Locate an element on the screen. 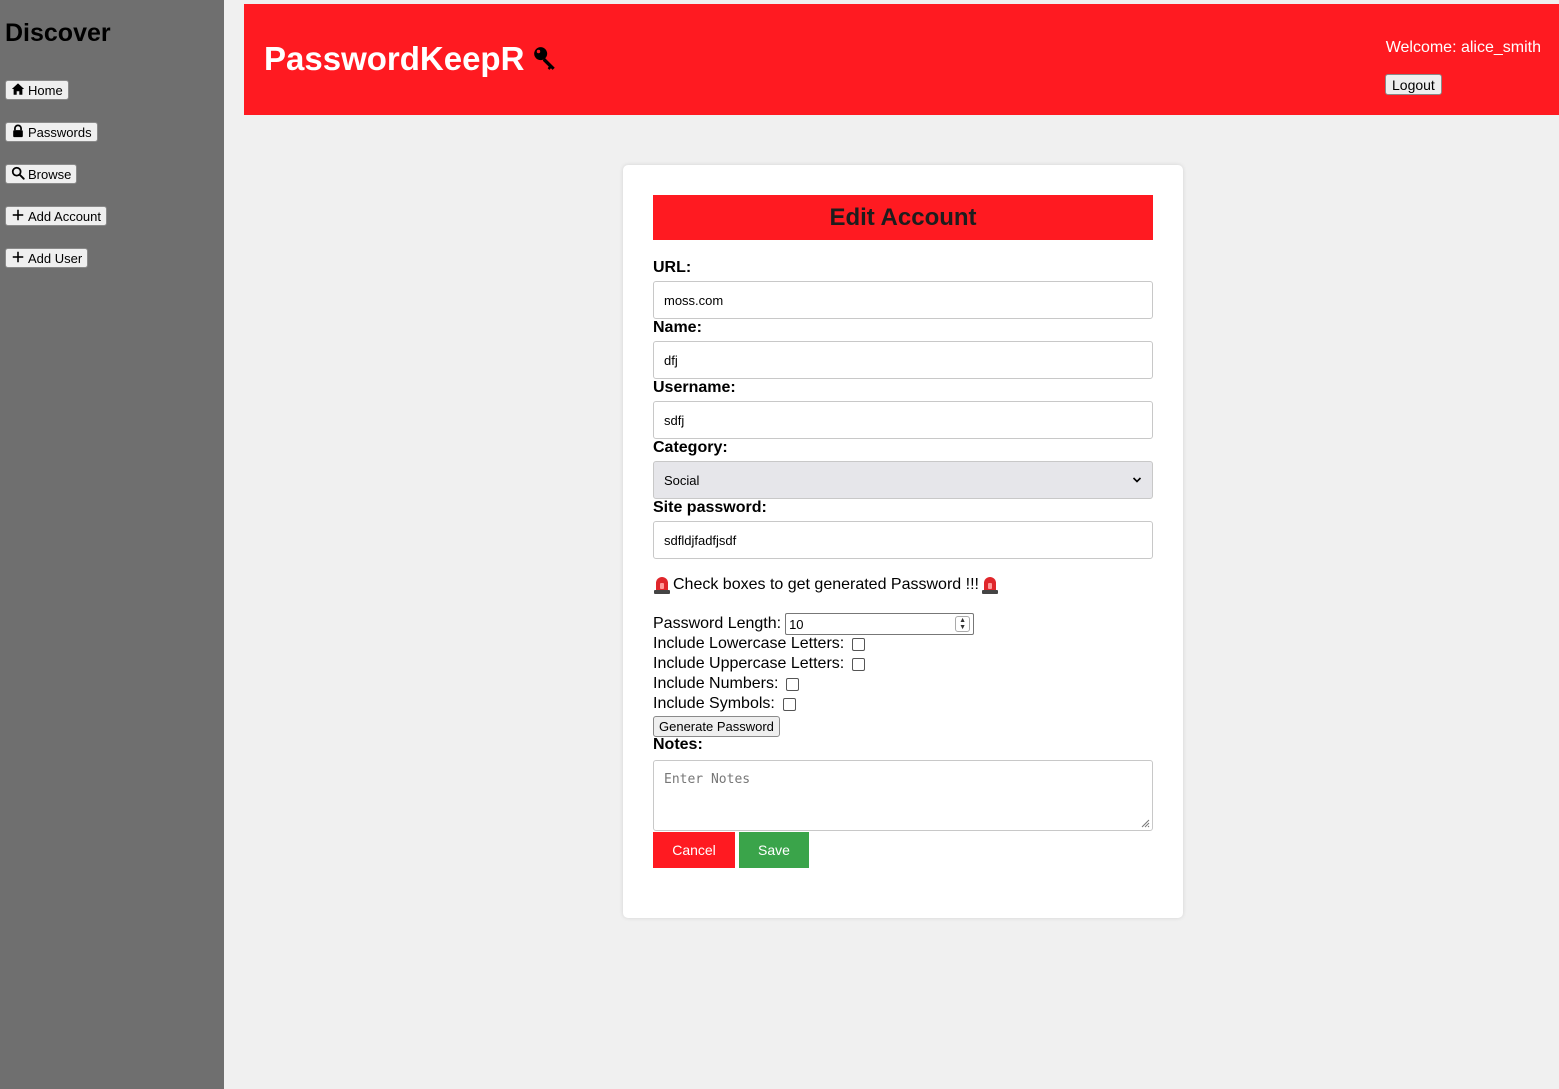 This screenshot has width=1559, height=1089. sidebar-title: Discover is located at coordinates (58, 33).